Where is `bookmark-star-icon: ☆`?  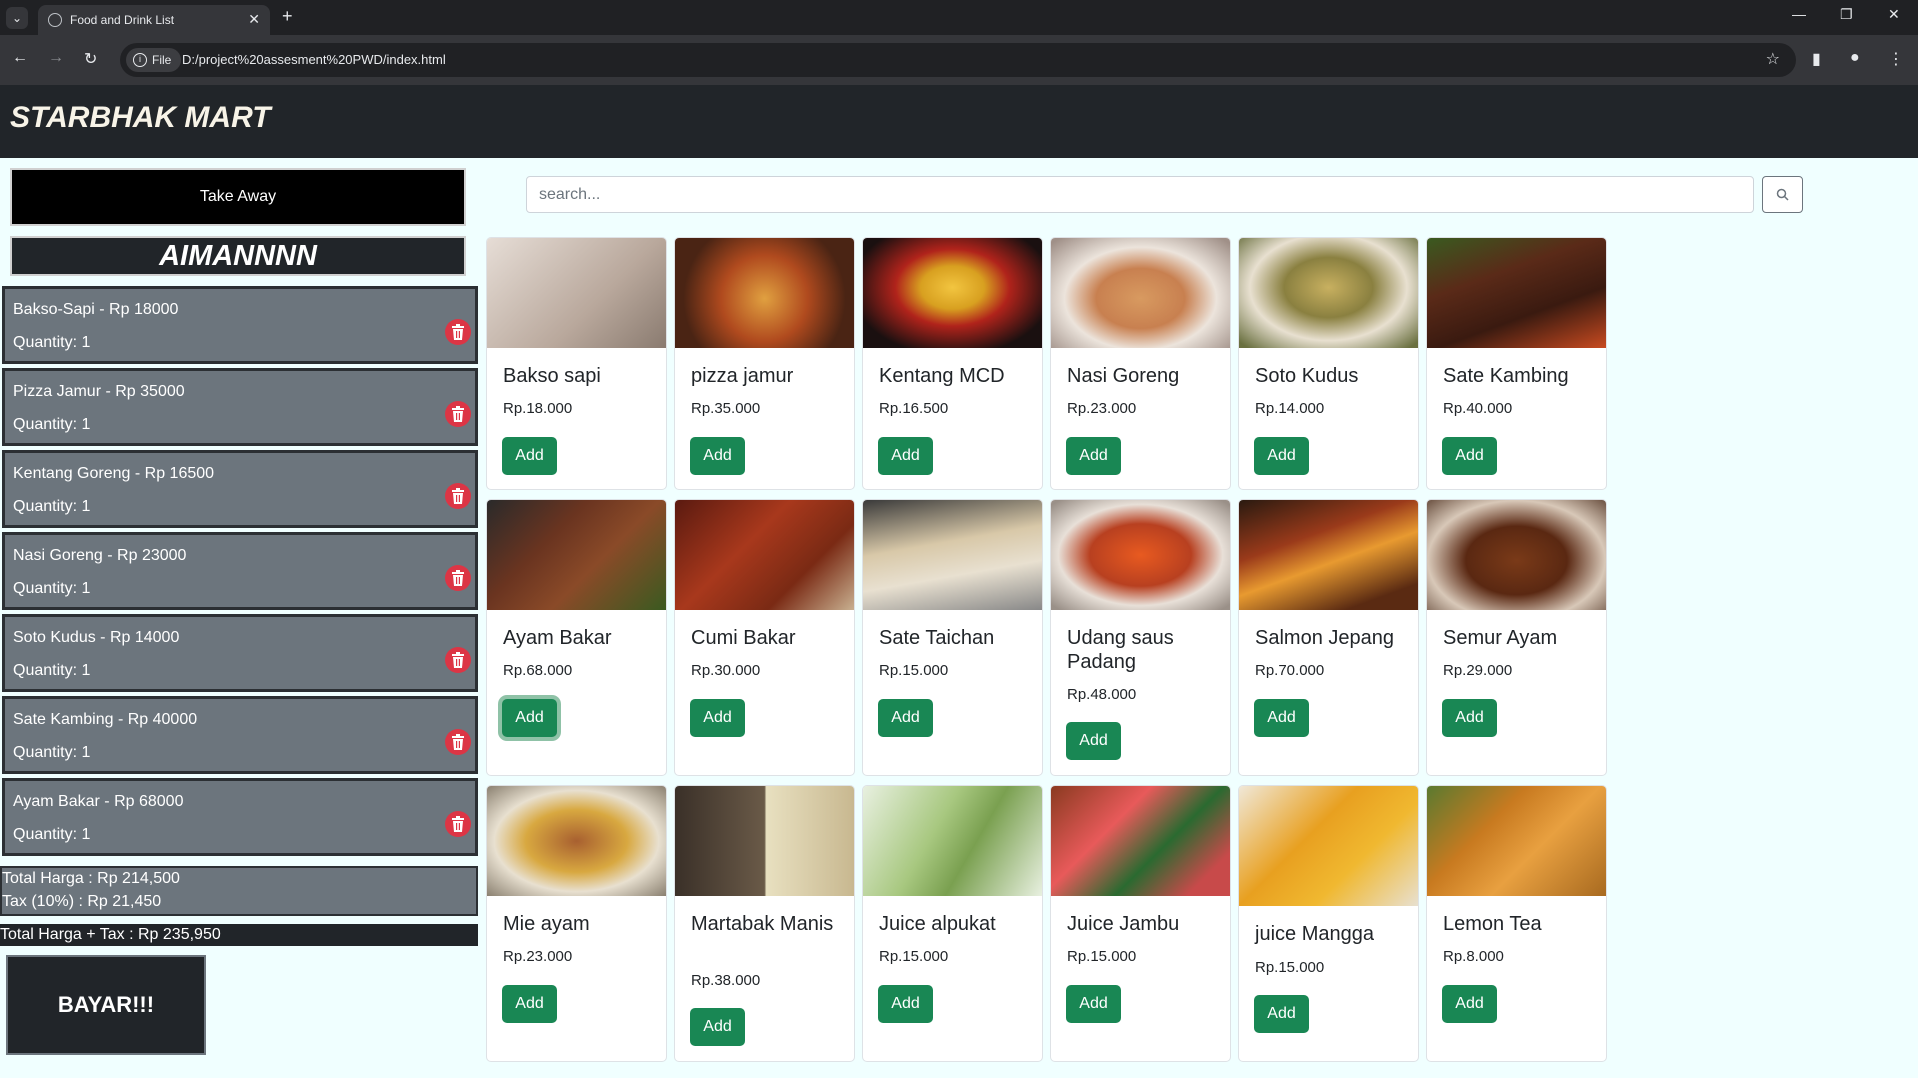 bookmark-star-icon: ☆ is located at coordinates (1773, 59).